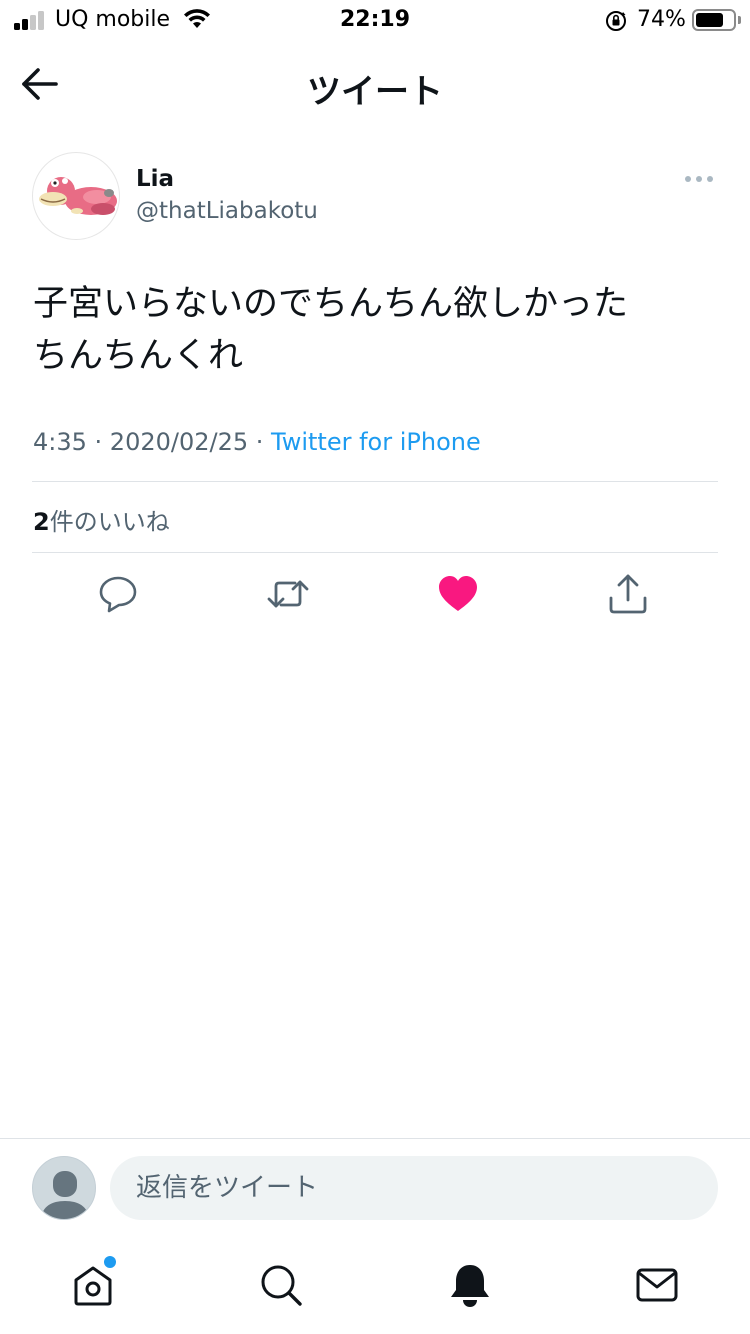  Describe the element at coordinates (110, 1262) in the screenshot. I see `home-badge` at that location.